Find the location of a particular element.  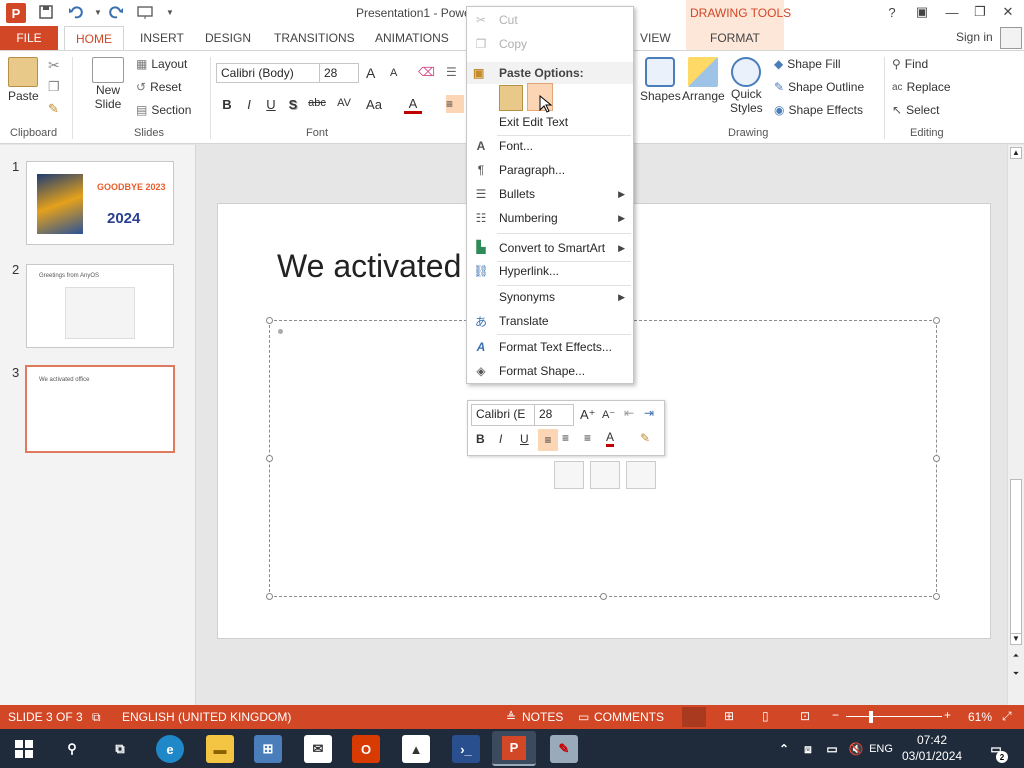

language-indicator: ENGLISH (UNITED KINGDOM) is located at coordinates (206, 717).